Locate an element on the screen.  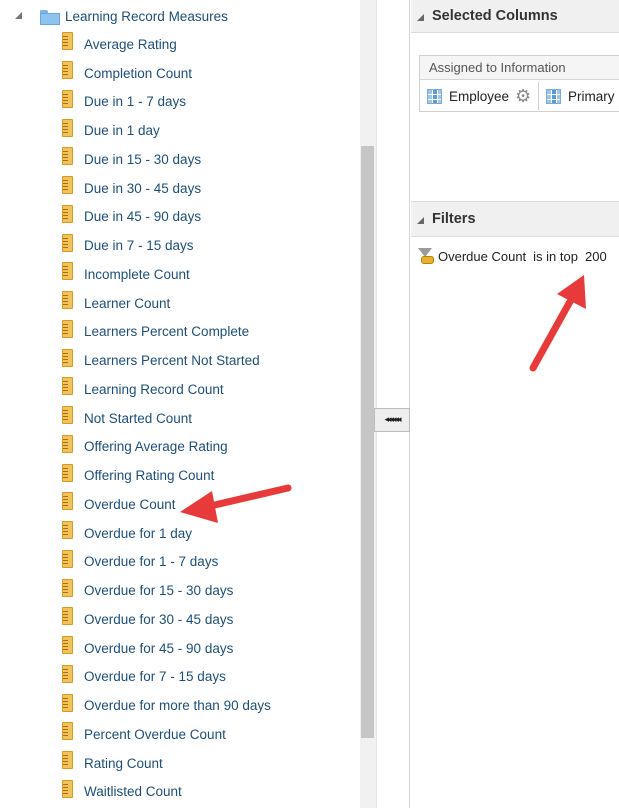
tree-item-measure: Due in 1 - 7 days is located at coordinates (166, 102).